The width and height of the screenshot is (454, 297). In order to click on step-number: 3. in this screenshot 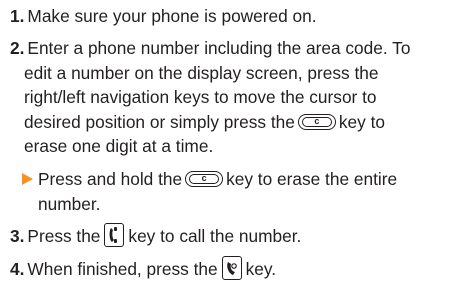, I will do `click(17, 236)`.